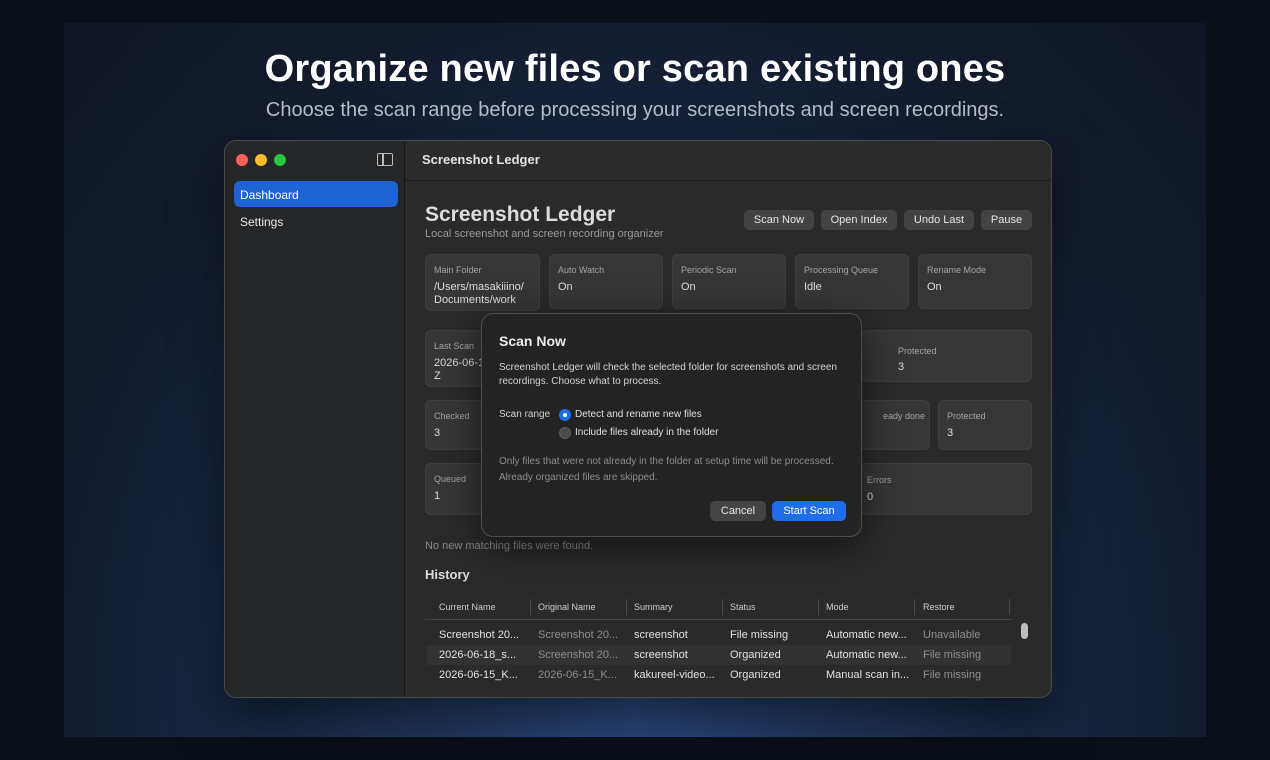  I want to click on sidebar-item-dashboard: Dashboard, so click(316, 194).